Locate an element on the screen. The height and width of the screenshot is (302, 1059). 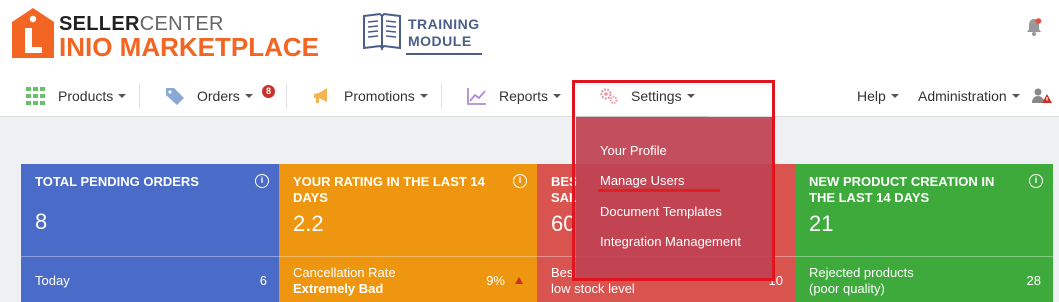
nav-administration-label: Administration is located at coordinates (962, 96).